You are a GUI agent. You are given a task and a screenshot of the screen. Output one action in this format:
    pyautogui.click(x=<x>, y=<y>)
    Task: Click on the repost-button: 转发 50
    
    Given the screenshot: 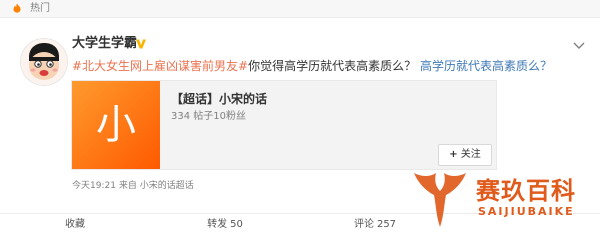 What is the action you would take?
    pyautogui.click(x=225, y=229)
    